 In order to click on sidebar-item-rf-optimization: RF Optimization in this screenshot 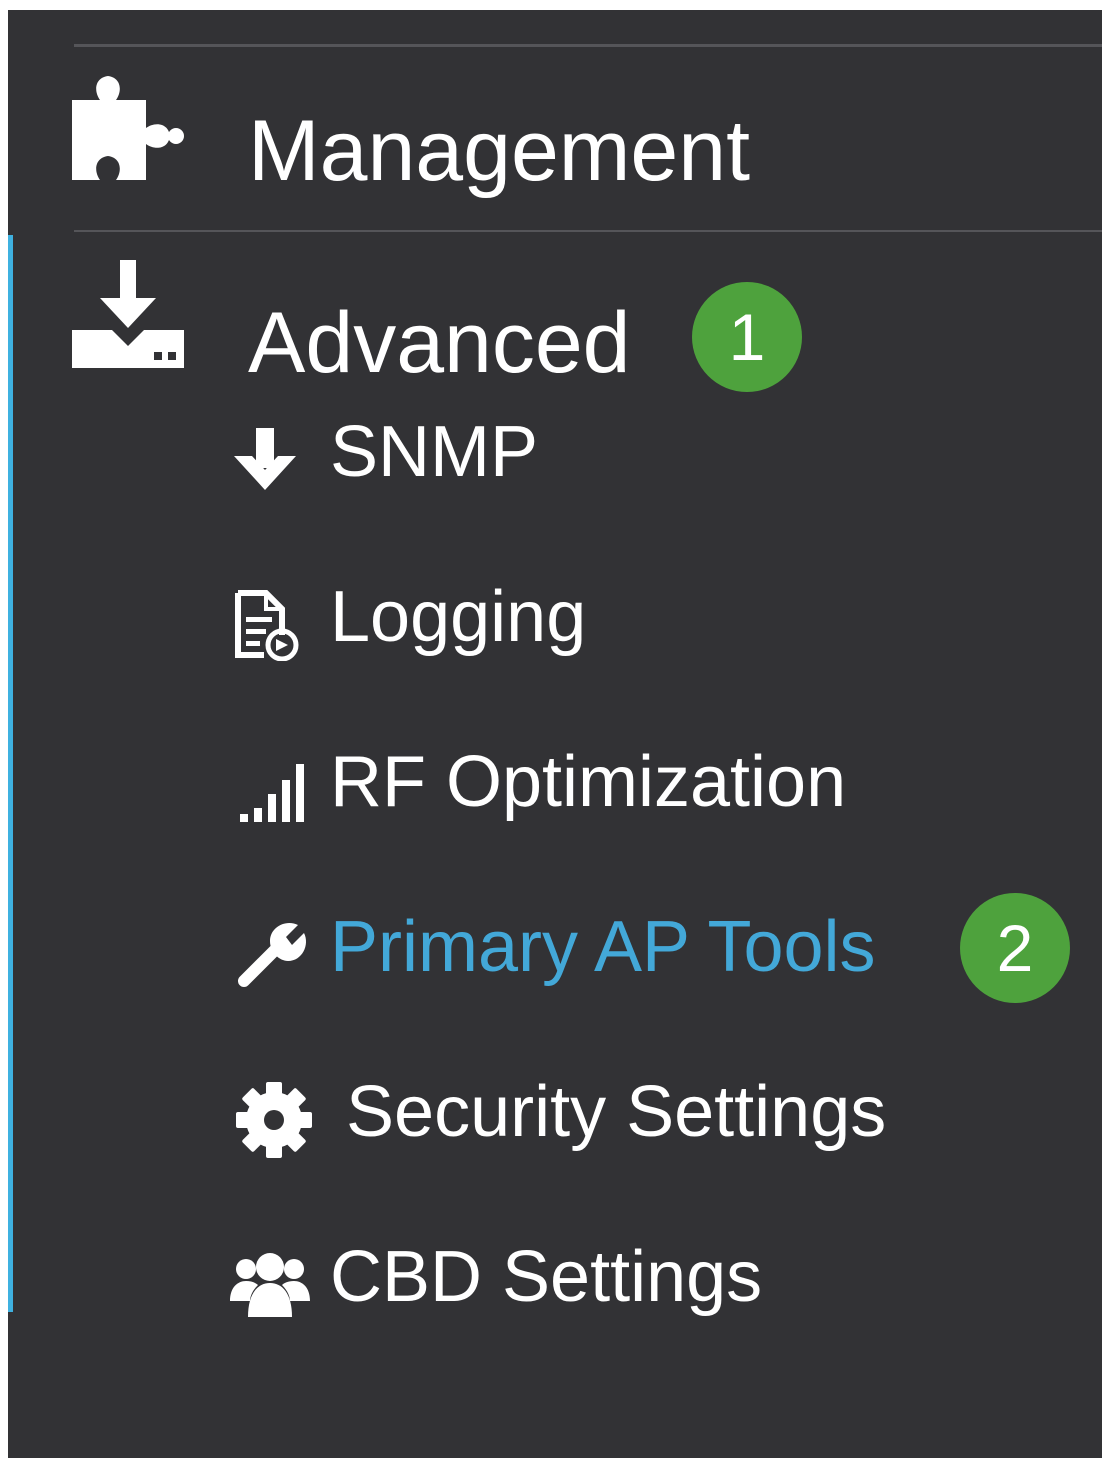, I will do `click(660, 785)`.